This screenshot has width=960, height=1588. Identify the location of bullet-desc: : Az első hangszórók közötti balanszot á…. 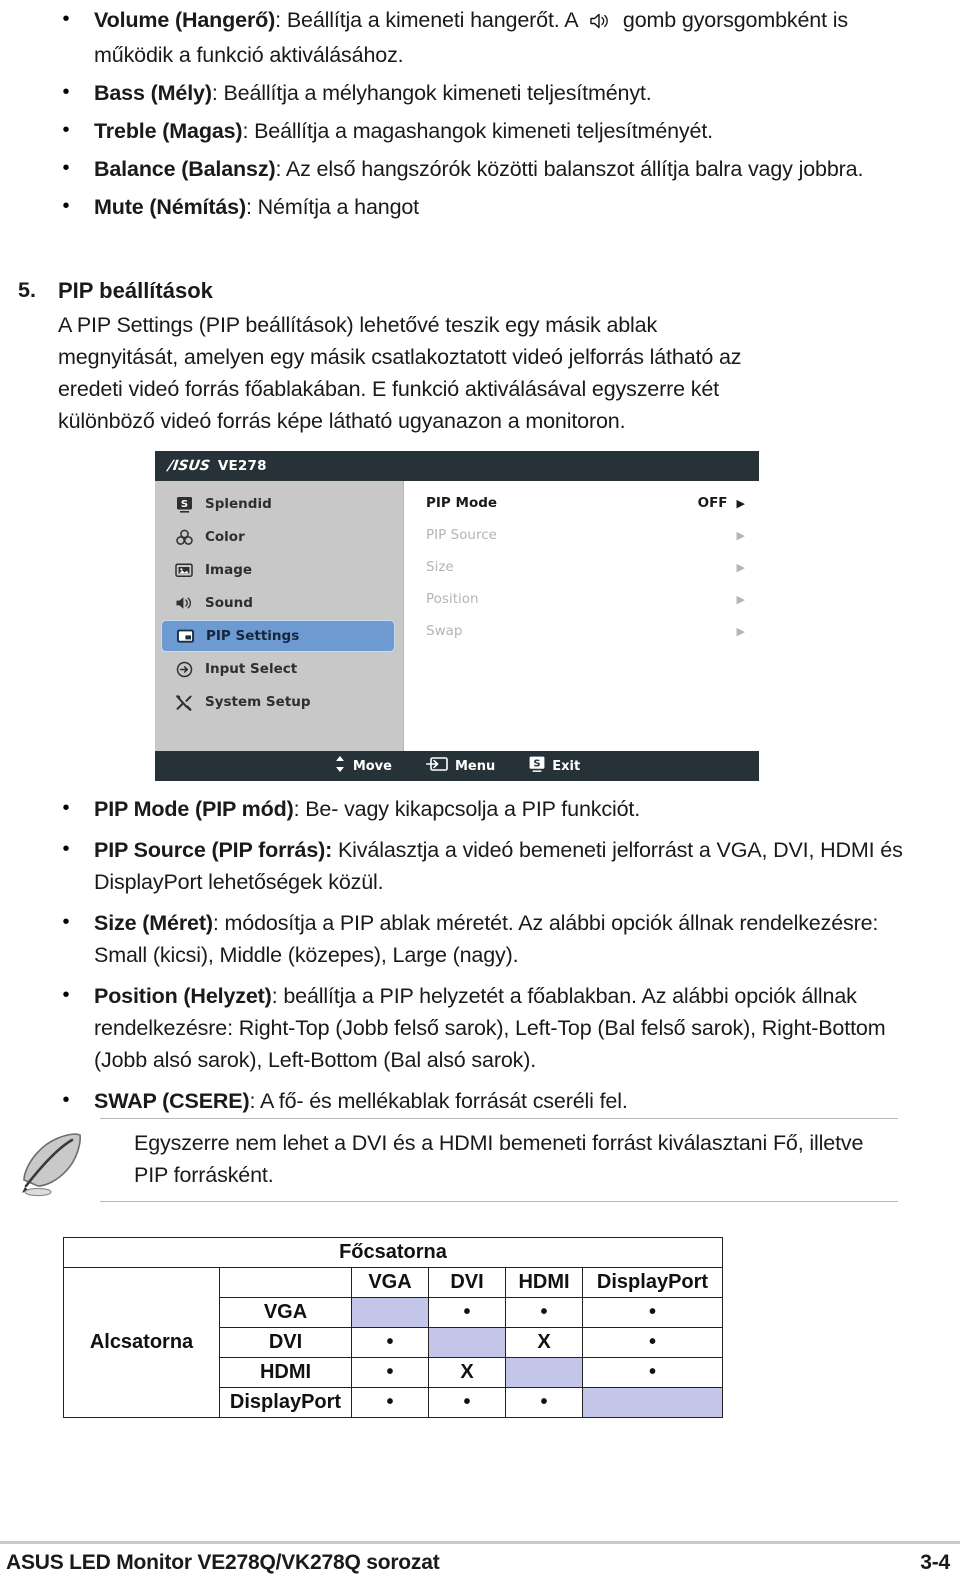
(569, 169).